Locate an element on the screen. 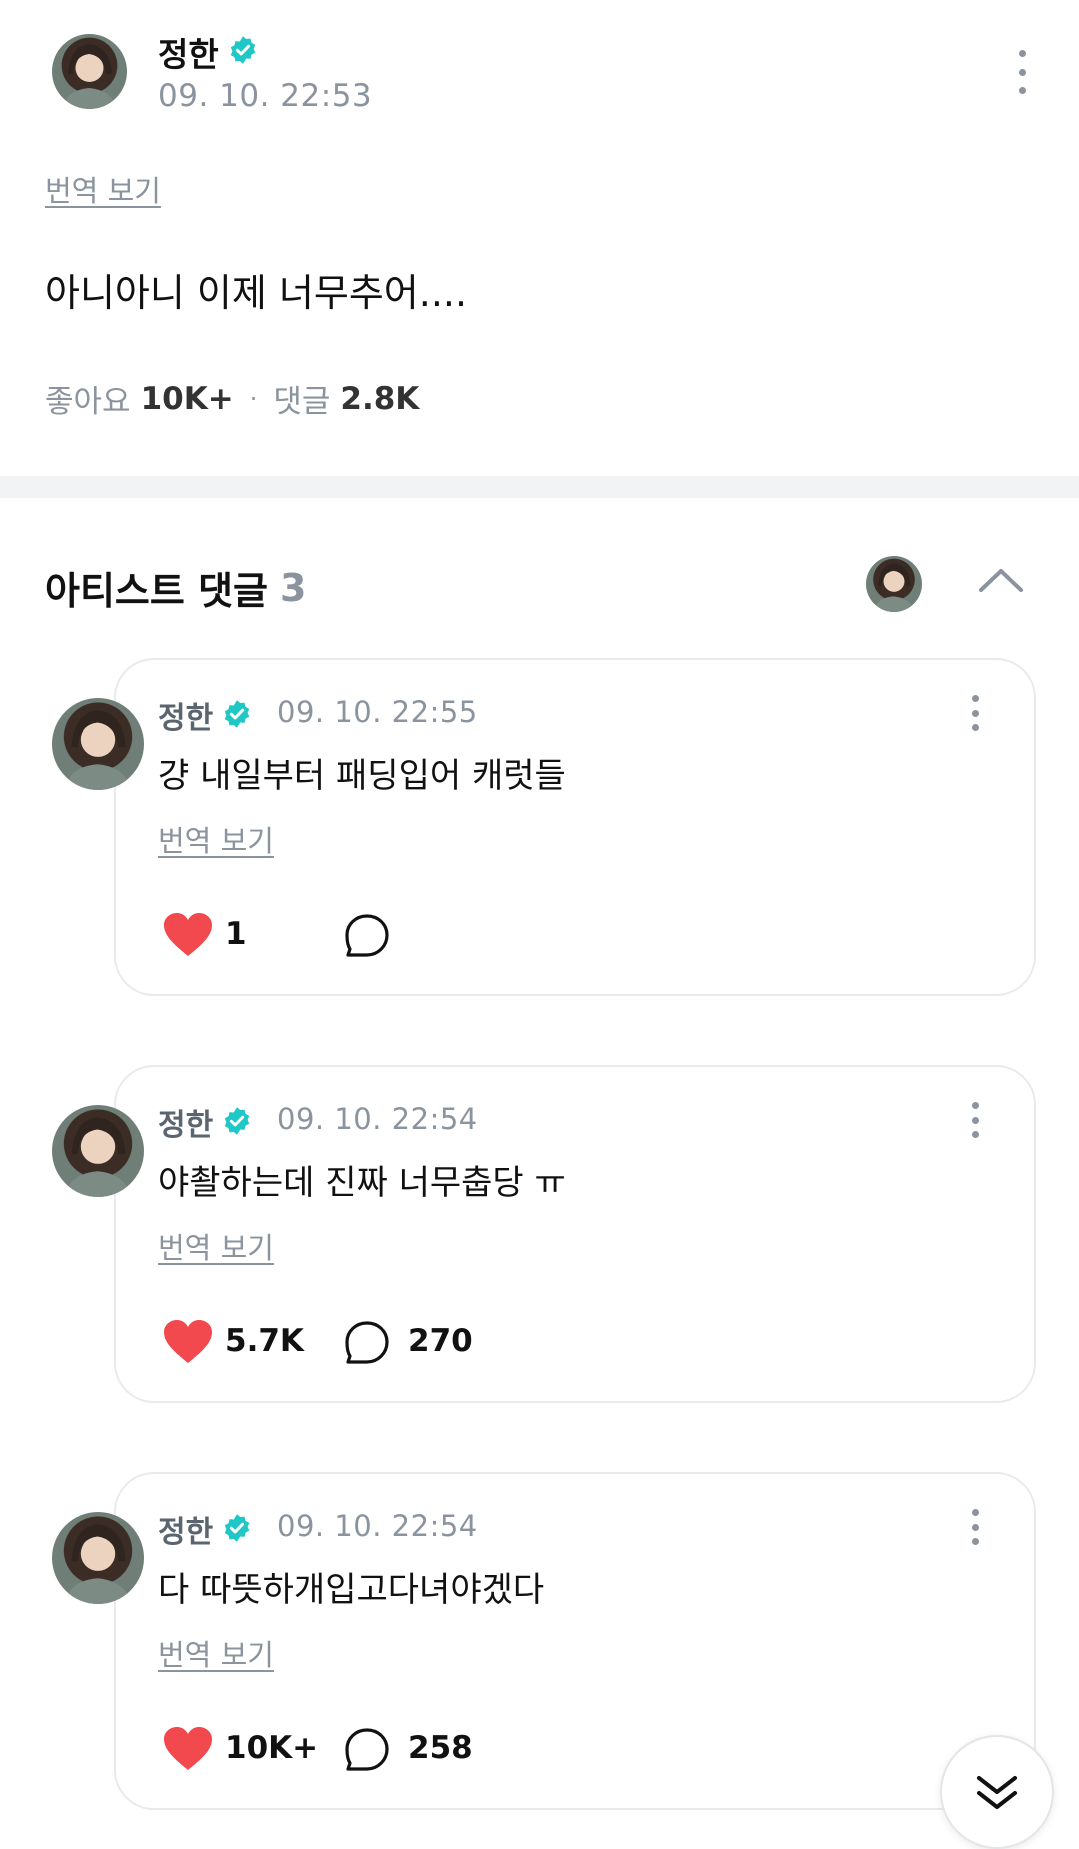 The height and width of the screenshot is (1849, 1079). chevron-up-icon is located at coordinates (1001, 580).